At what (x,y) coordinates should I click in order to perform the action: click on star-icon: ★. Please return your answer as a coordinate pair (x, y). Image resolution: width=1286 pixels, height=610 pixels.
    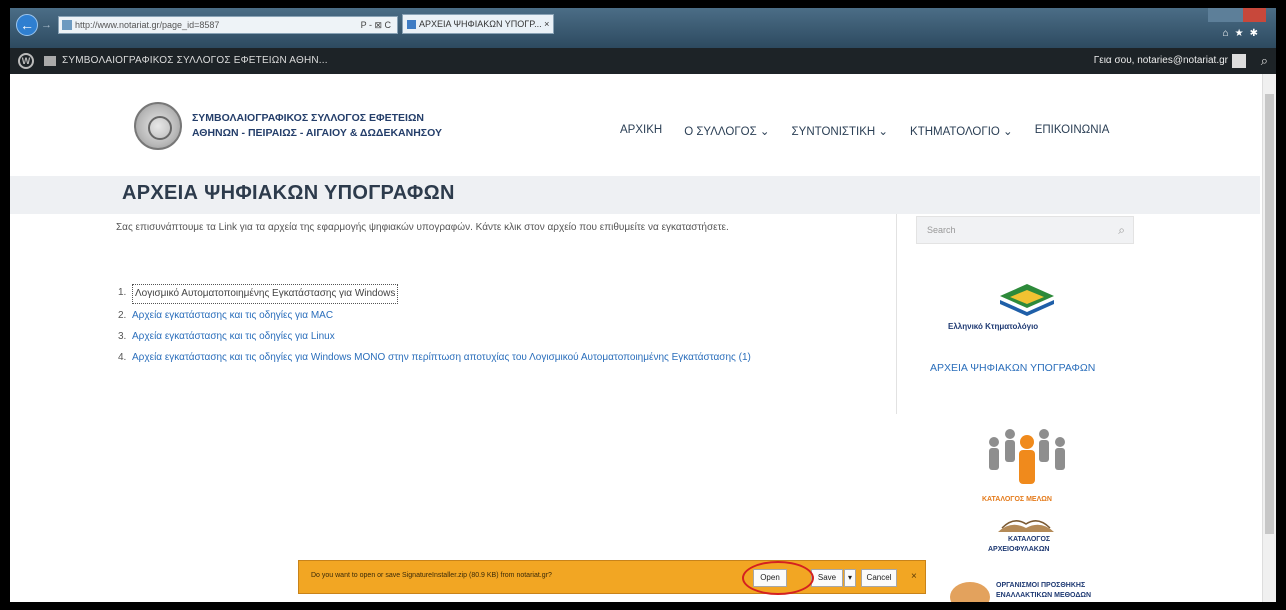
    Looking at the image, I should click on (1242, 33).